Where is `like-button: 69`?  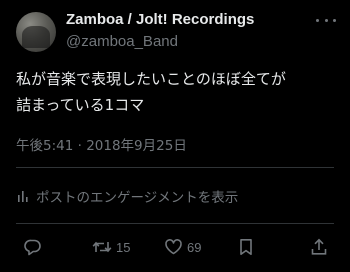
like-button: 69 is located at coordinates (182, 247).